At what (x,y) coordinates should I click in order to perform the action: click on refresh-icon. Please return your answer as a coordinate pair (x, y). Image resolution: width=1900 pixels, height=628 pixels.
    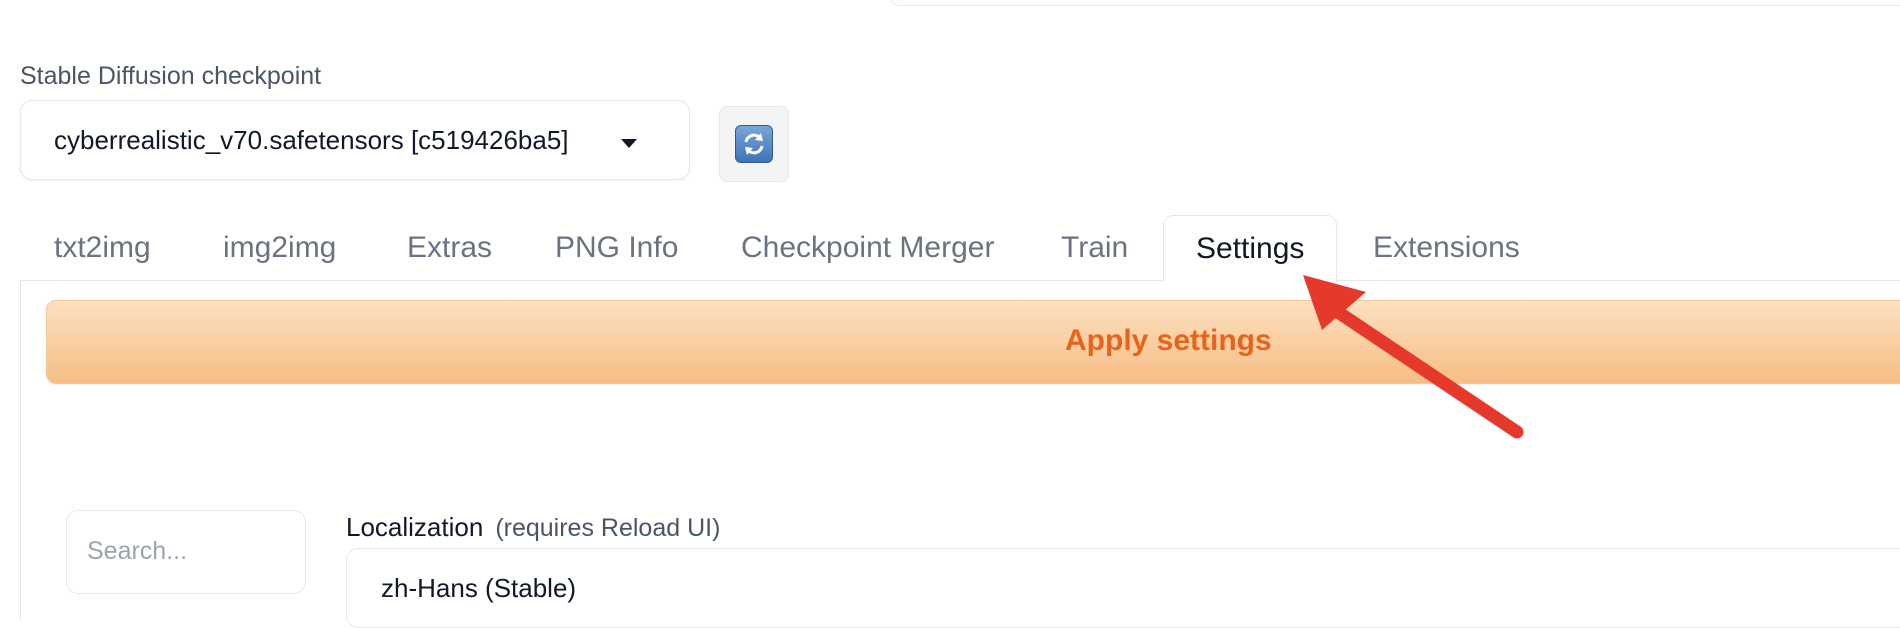
    Looking at the image, I should click on (754, 144).